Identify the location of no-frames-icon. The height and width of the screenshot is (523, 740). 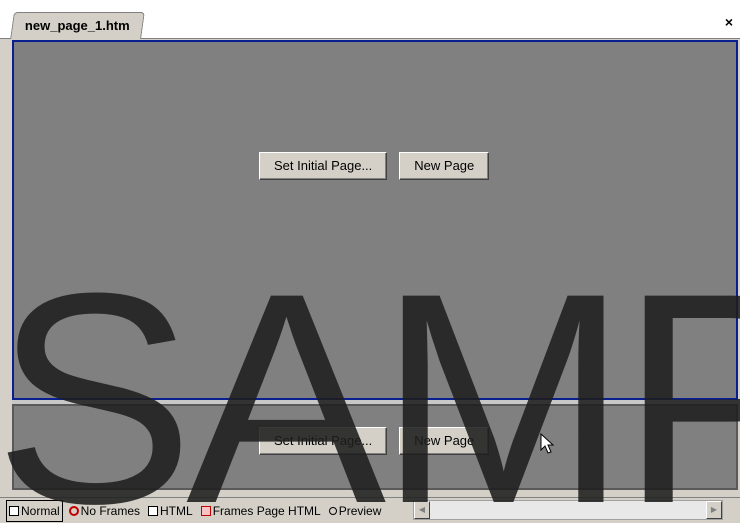
(73, 511).